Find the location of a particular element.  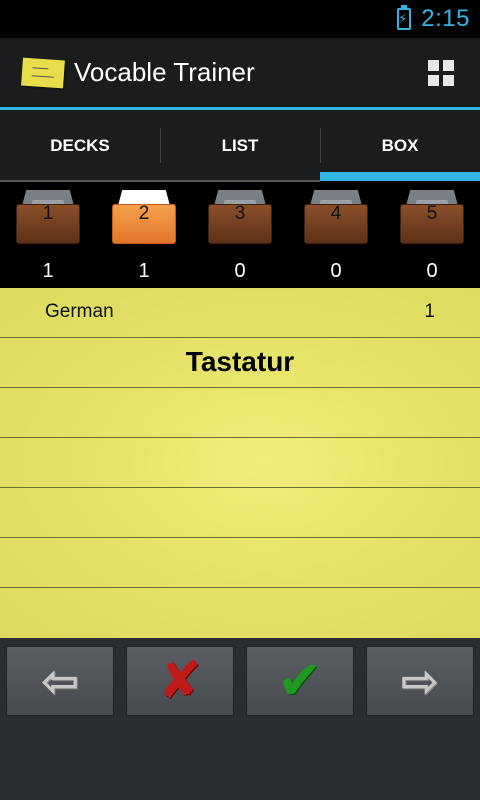

box-3: 3 0 is located at coordinates (240, 235).